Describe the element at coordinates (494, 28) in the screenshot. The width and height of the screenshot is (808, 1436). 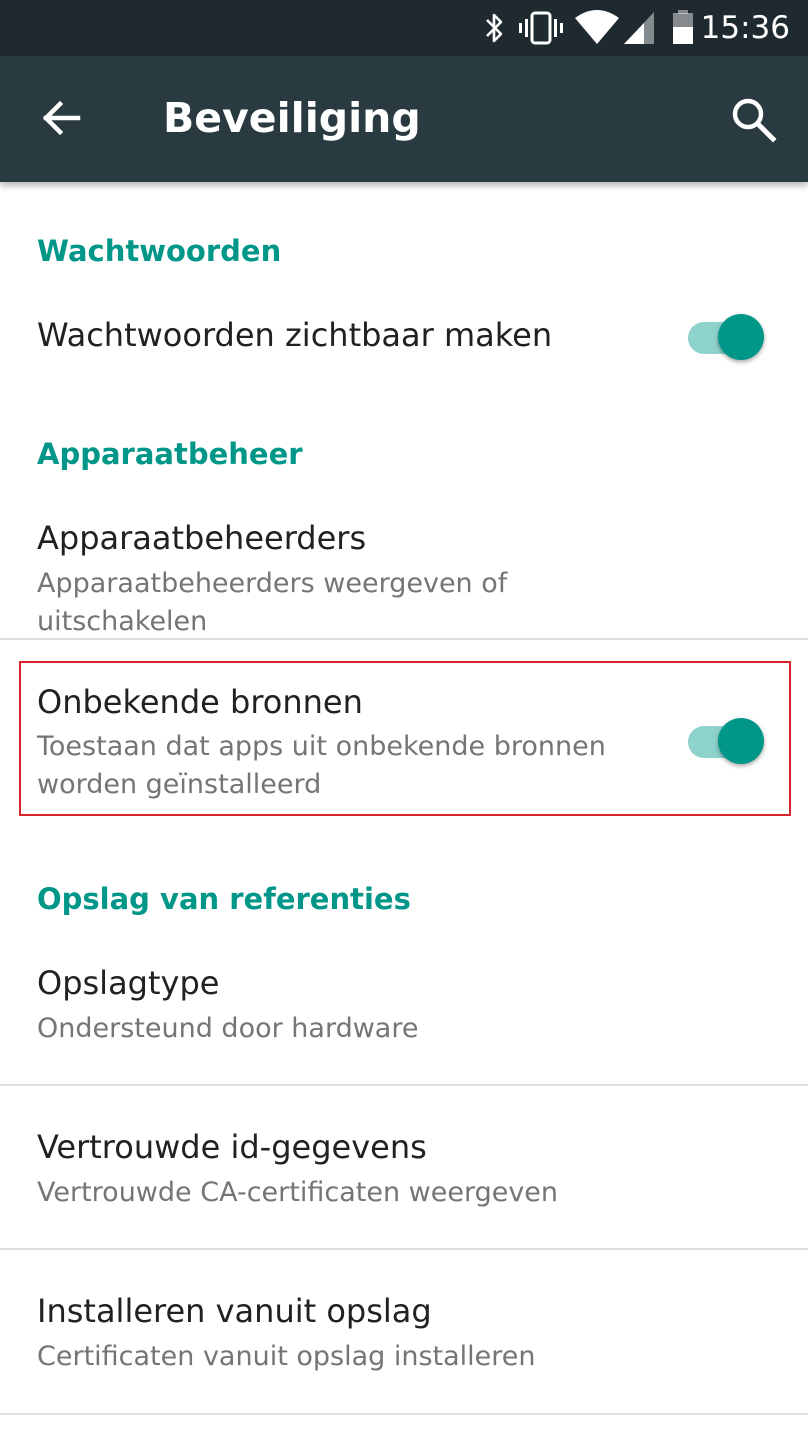
I see `bluetooth-icon` at that location.